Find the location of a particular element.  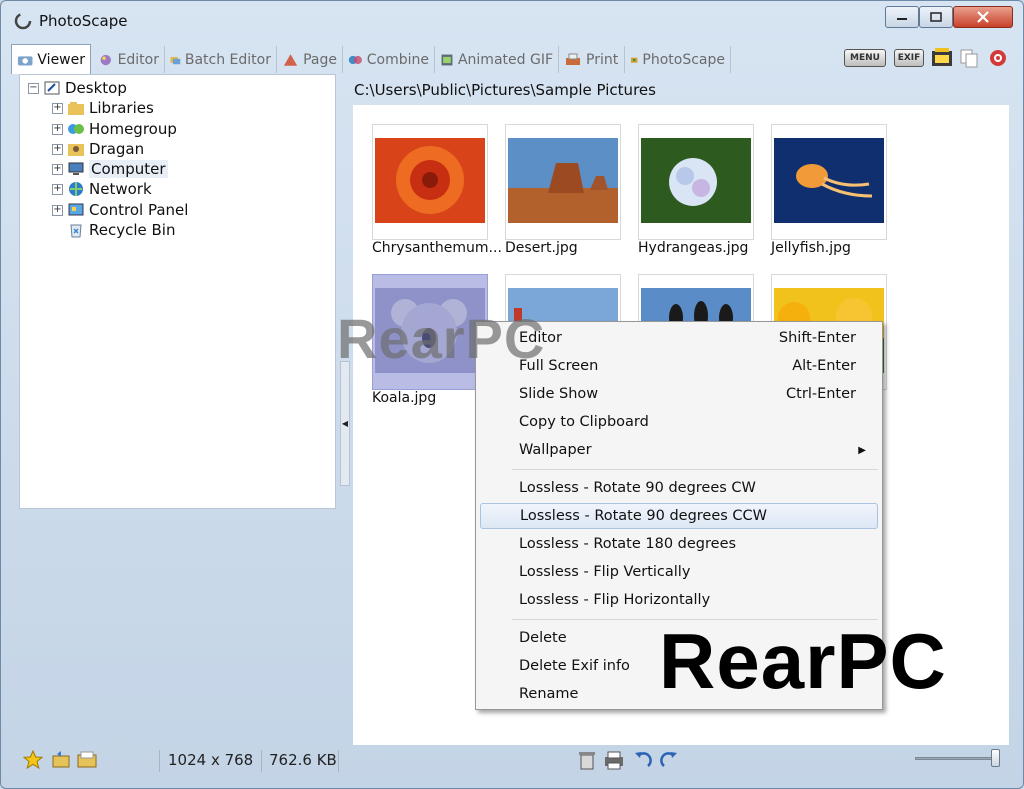

thumbnail-hydrangeas is located at coordinates (696, 182).